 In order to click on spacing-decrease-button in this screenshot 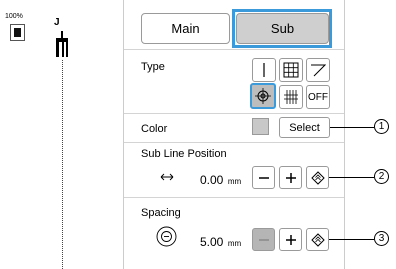, I will do `click(263, 239)`.